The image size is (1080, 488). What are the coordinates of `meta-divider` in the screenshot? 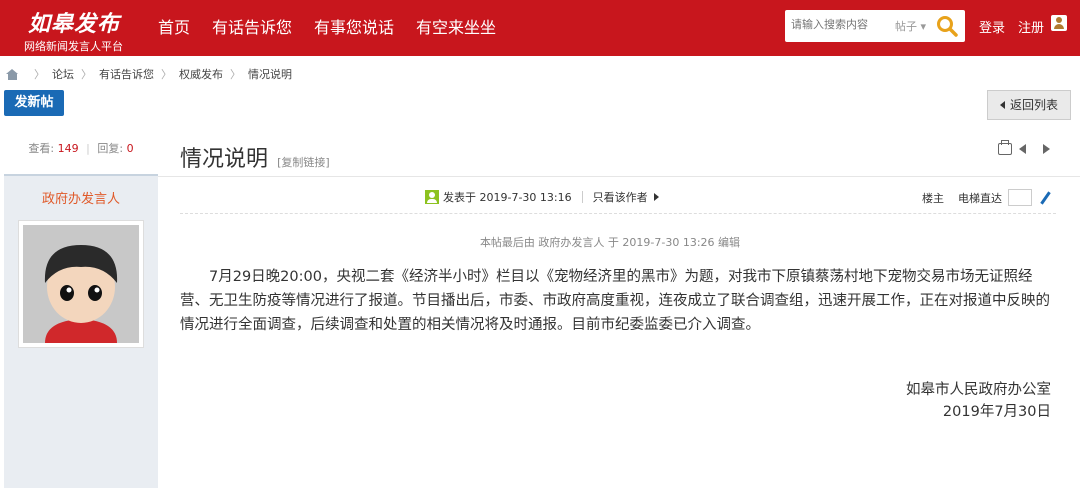 It's located at (618, 213).